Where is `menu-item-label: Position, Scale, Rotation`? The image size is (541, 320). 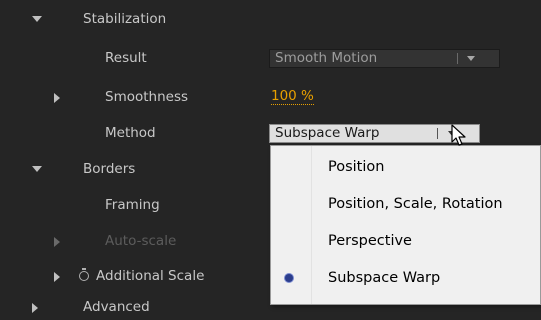 menu-item-label: Position, Scale, Rotation is located at coordinates (415, 204).